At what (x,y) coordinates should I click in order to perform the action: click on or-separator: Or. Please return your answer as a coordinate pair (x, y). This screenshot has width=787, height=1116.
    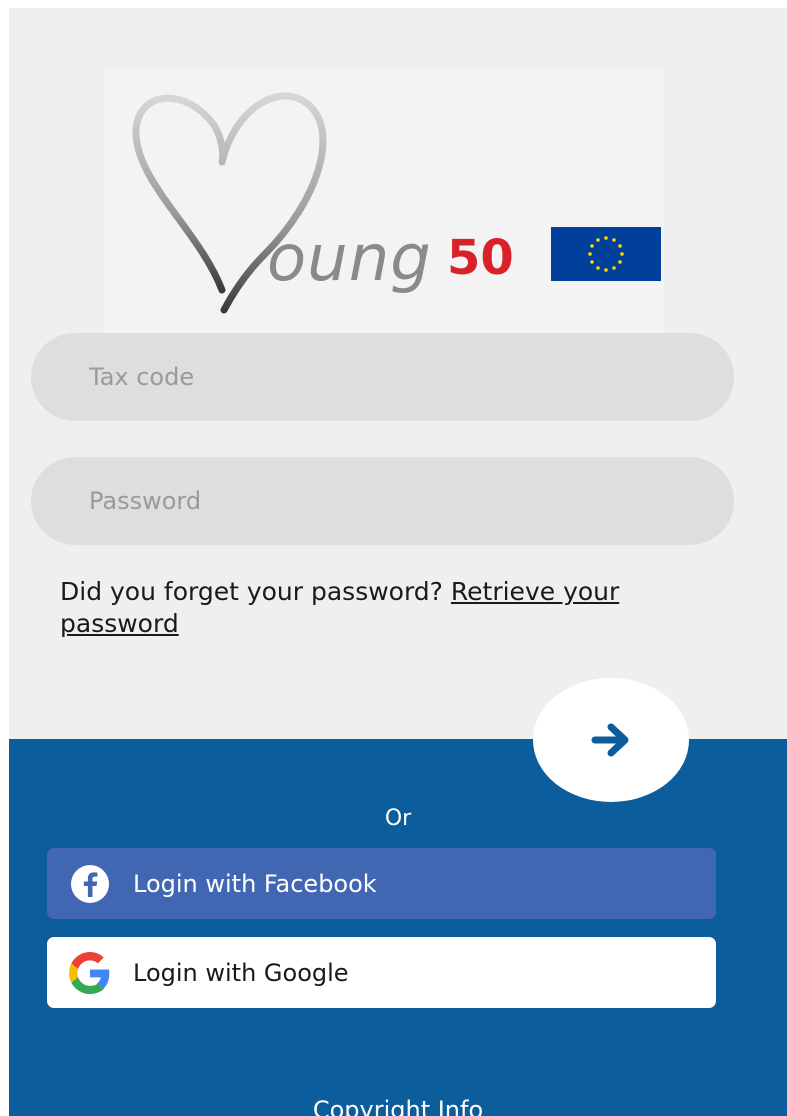
    Looking at the image, I should click on (398, 818).